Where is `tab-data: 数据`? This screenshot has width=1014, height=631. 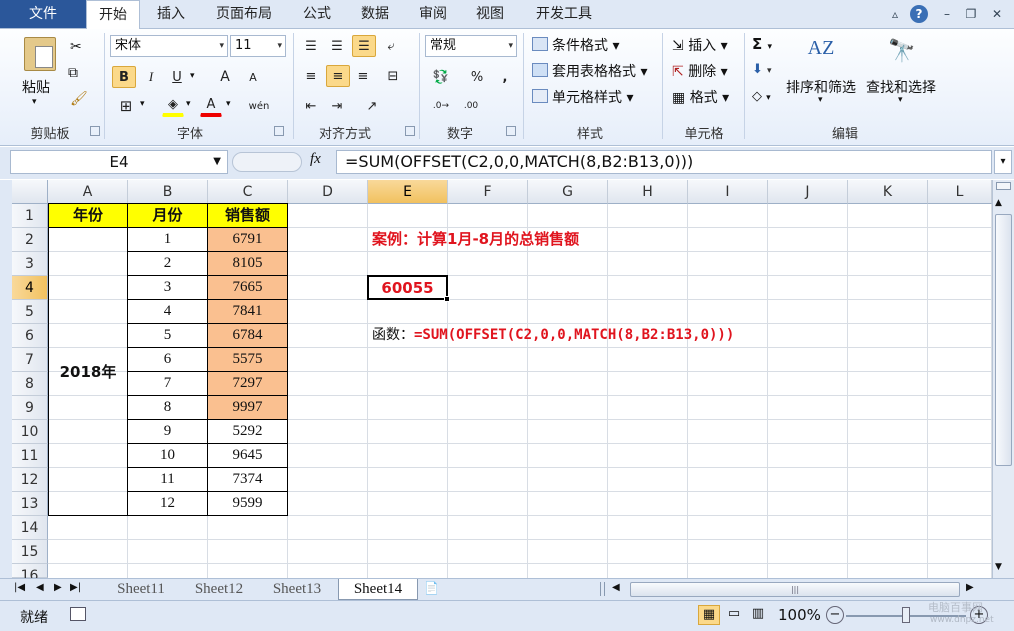
tab-data: 数据 is located at coordinates (375, 14).